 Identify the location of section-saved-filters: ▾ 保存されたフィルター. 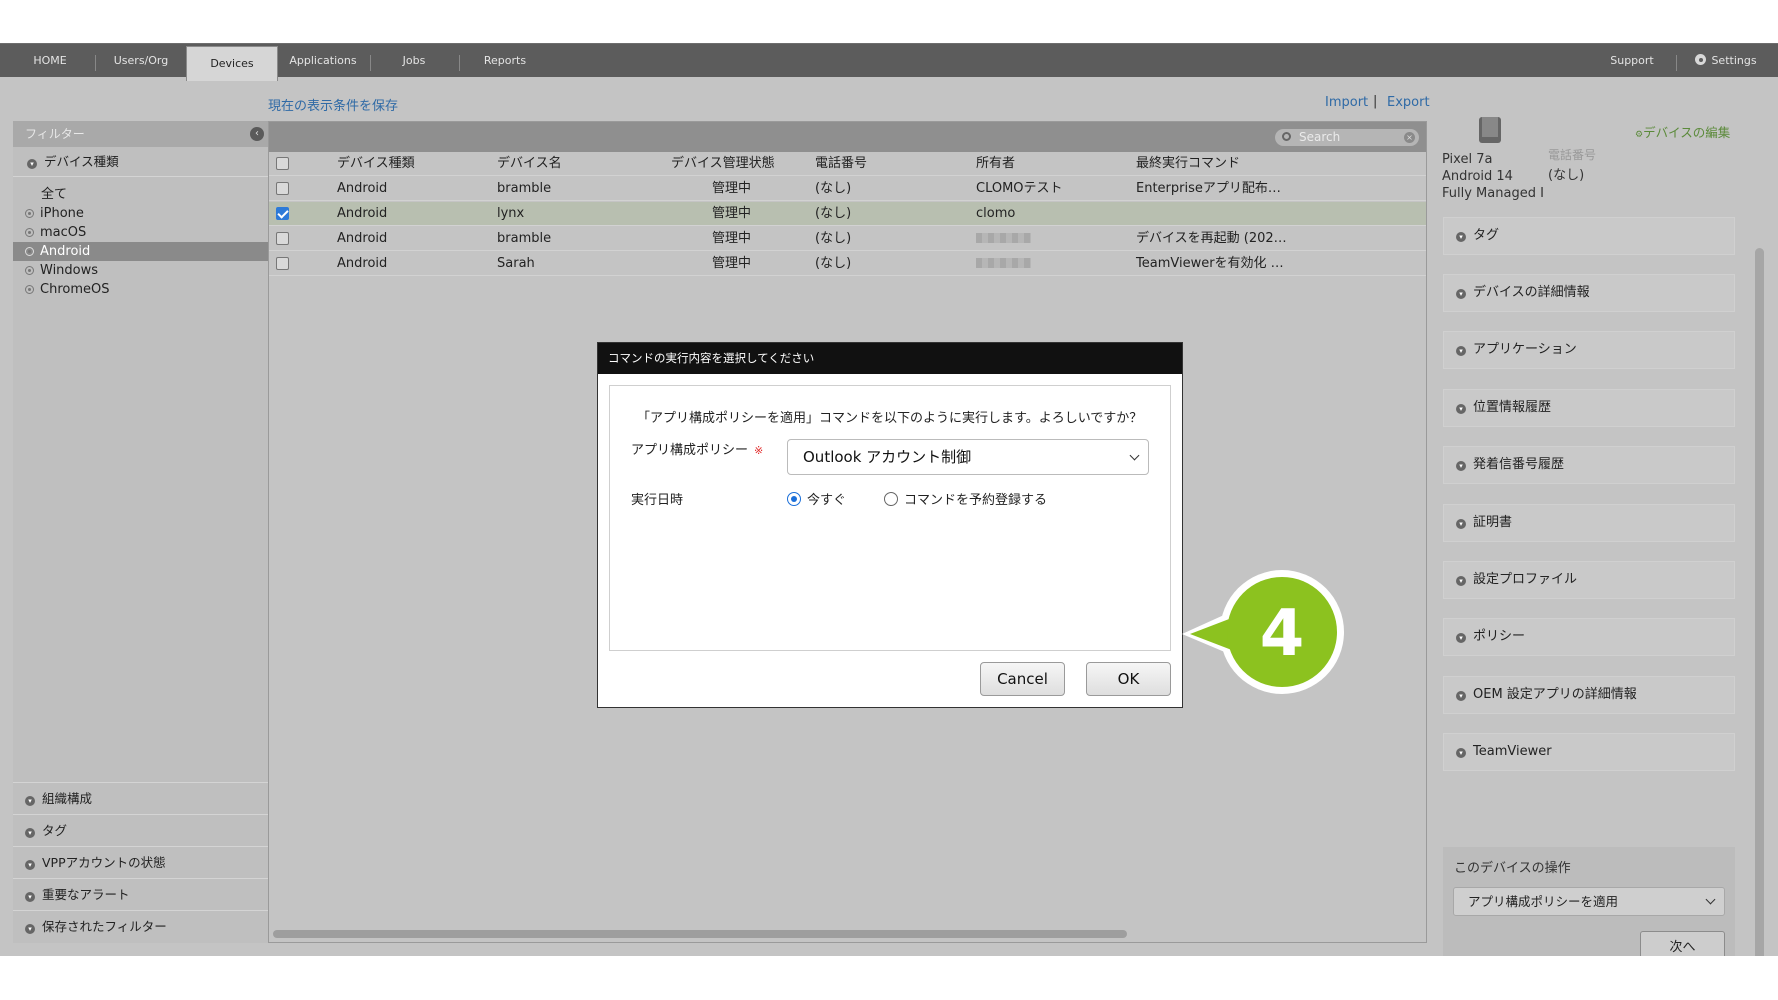
(140, 926).